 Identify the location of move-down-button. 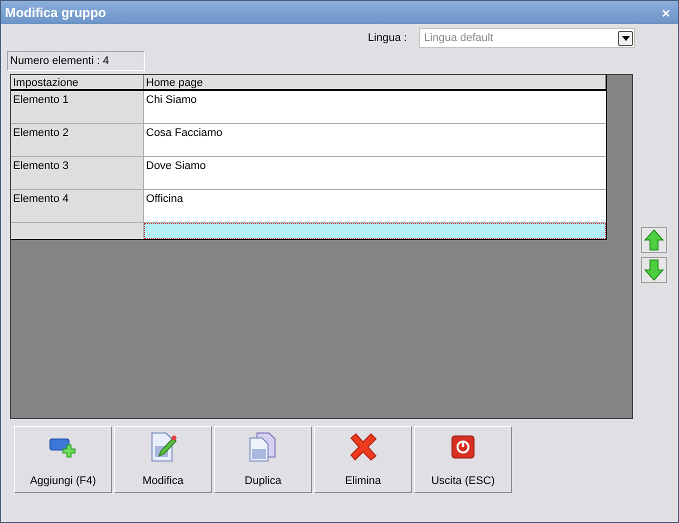
(654, 270).